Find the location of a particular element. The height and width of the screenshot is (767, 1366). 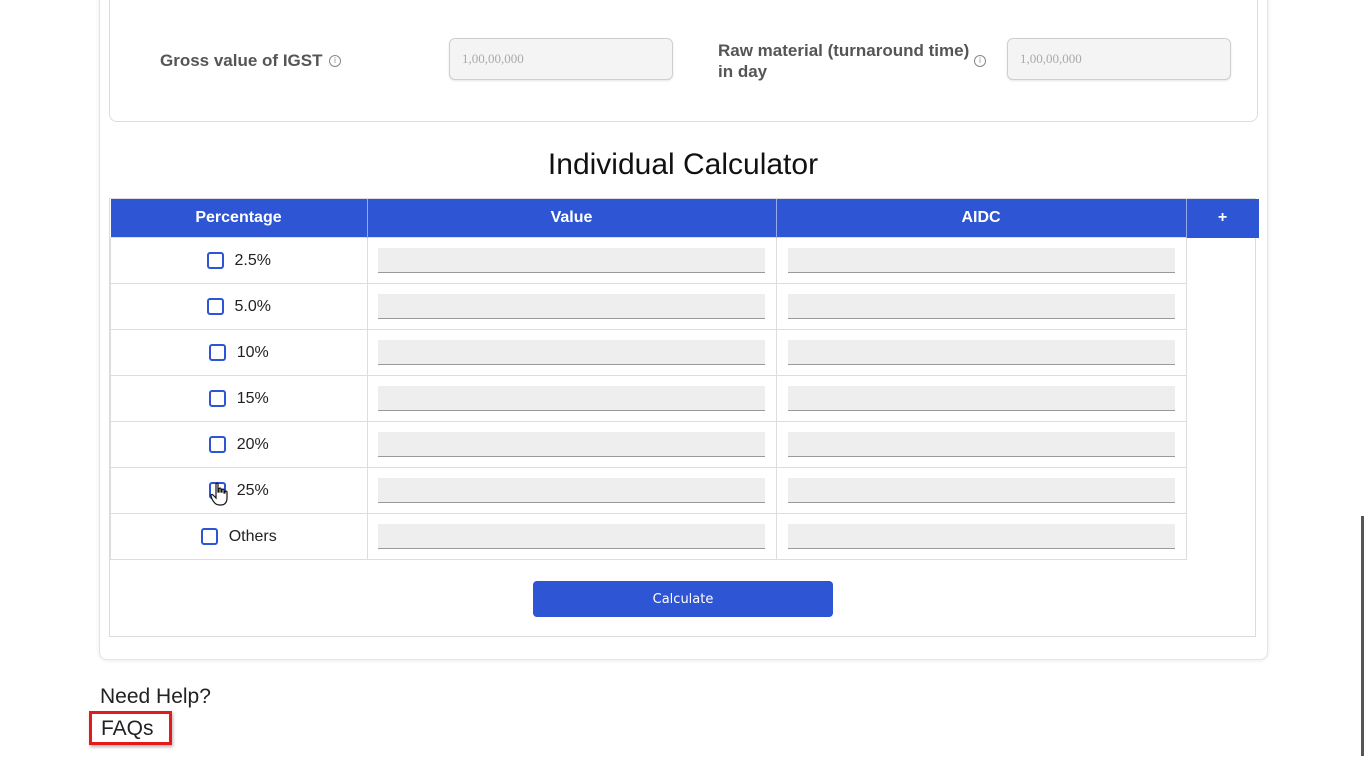

table-row: 20% is located at coordinates (685, 444).